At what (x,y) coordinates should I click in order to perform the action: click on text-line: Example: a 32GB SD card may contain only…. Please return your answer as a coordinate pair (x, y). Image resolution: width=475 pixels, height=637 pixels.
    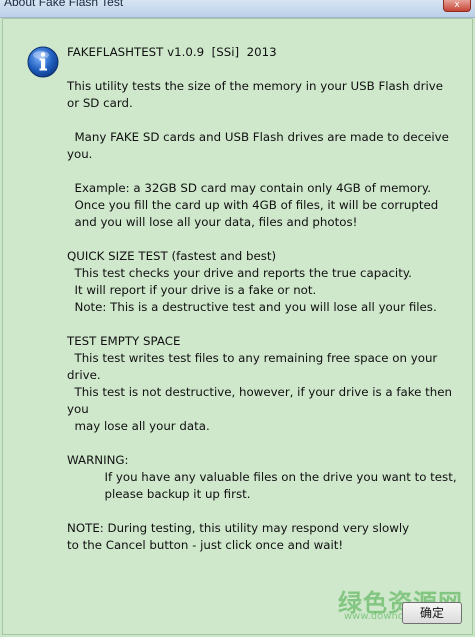
    Looking at the image, I should click on (249, 188).